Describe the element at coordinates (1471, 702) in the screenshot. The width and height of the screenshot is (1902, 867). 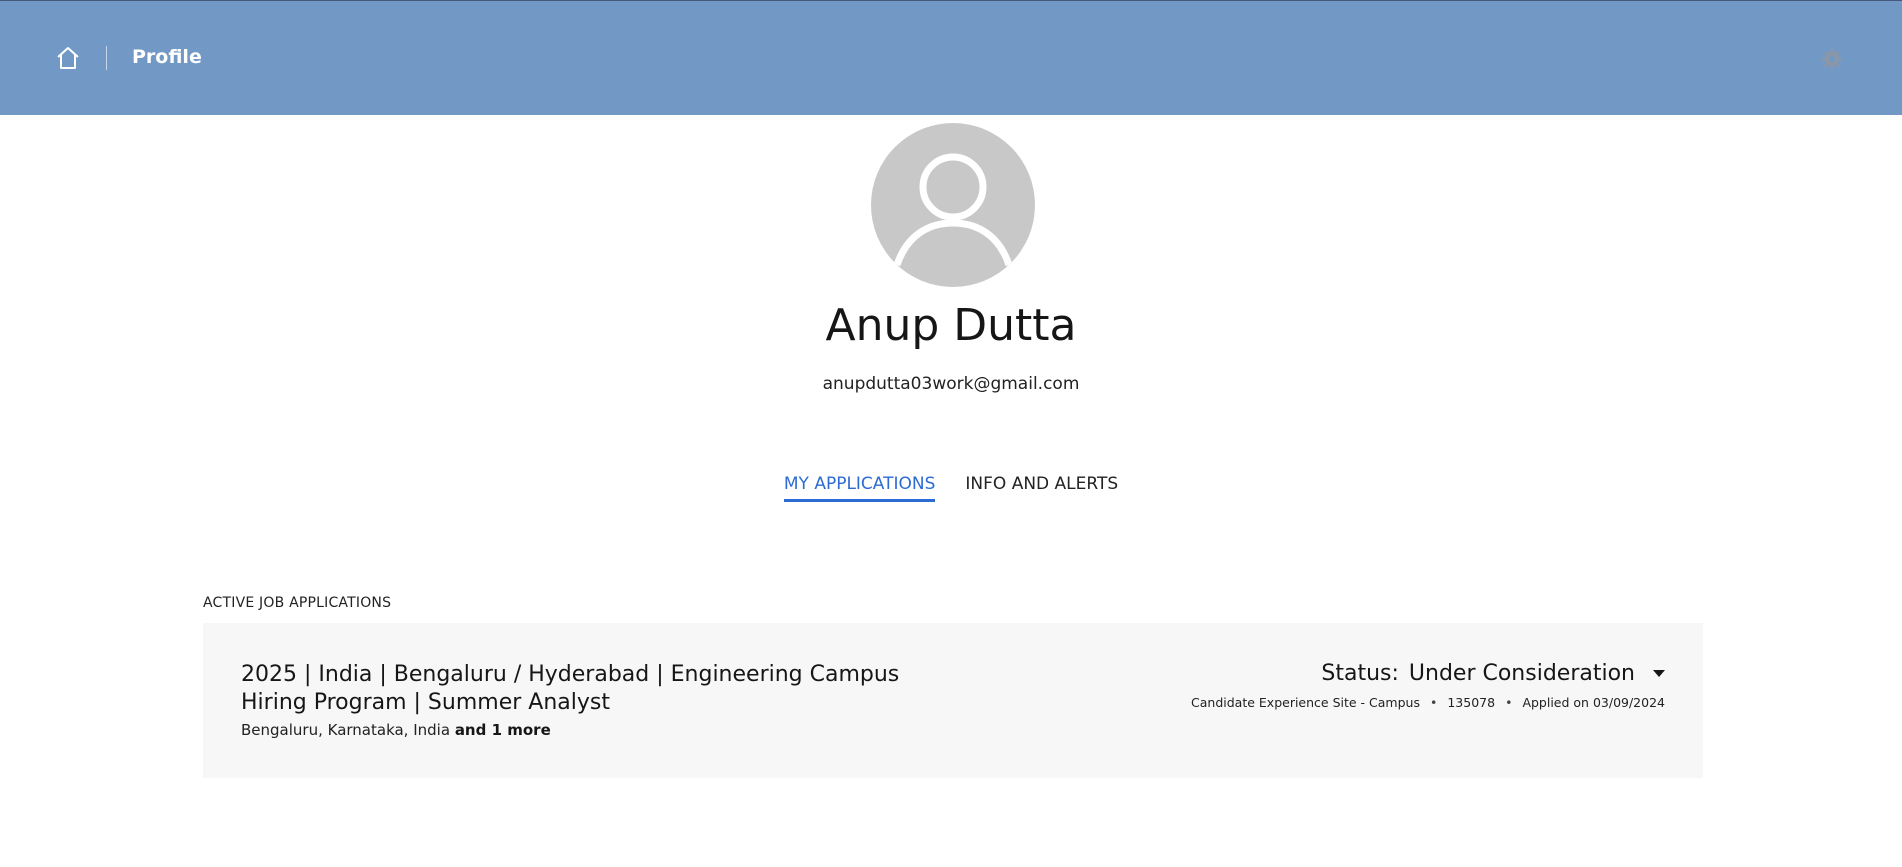
I see `application-job-id: 135078` at that location.